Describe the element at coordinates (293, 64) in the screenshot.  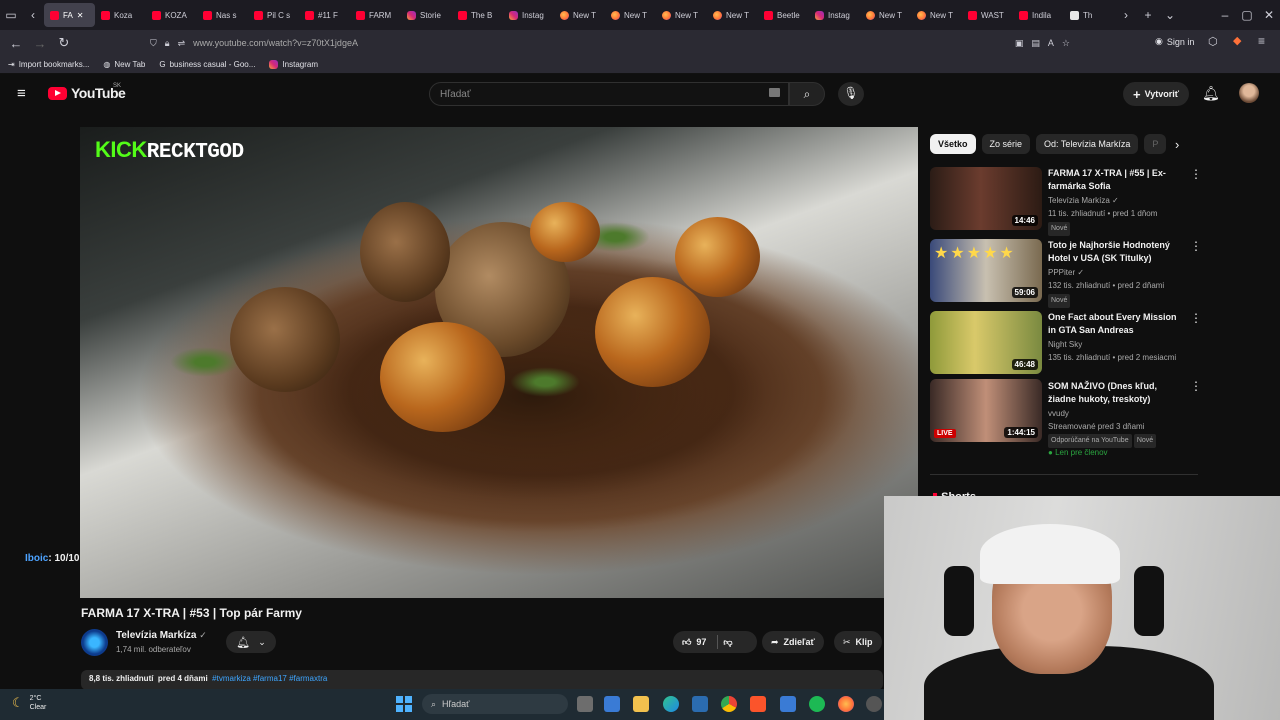
I see `bookmark-instagram: Instagram` at that location.